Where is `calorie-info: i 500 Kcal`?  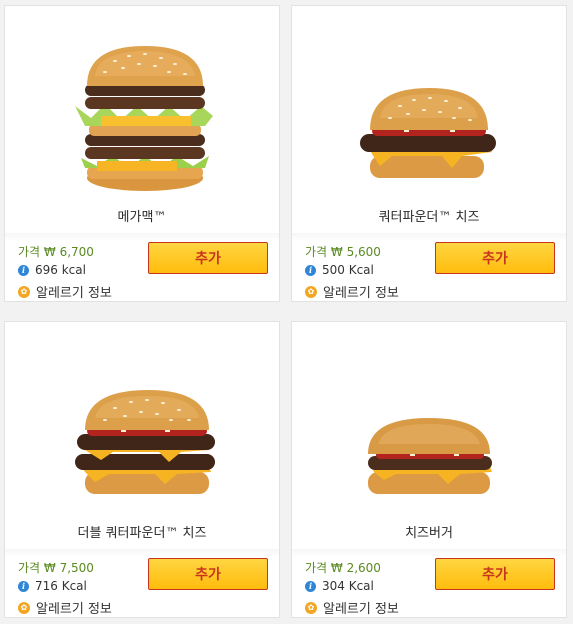
calorie-info: i 500 Kcal is located at coordinates (339, 270).